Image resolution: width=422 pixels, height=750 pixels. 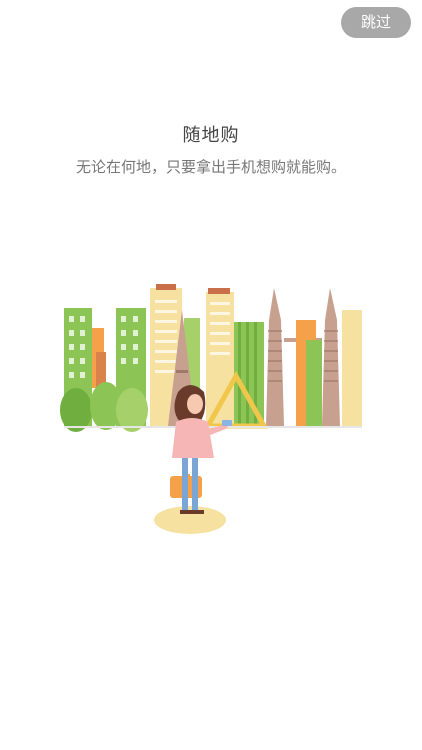 What do you see at coordinates (211, 135) in the screenshot?
I see `page-title: 随地购` at bounding box center [211, 135].